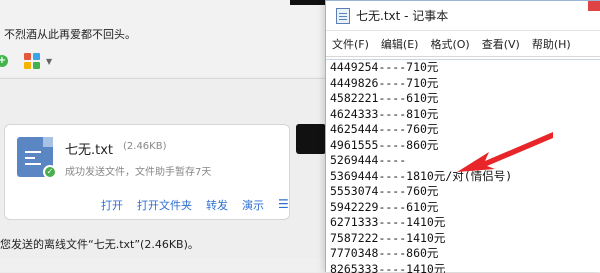 The width and height of the screenshot is (600, 273). I want to click on window-title: 七无.txt - 记事本, so click(402, 15).